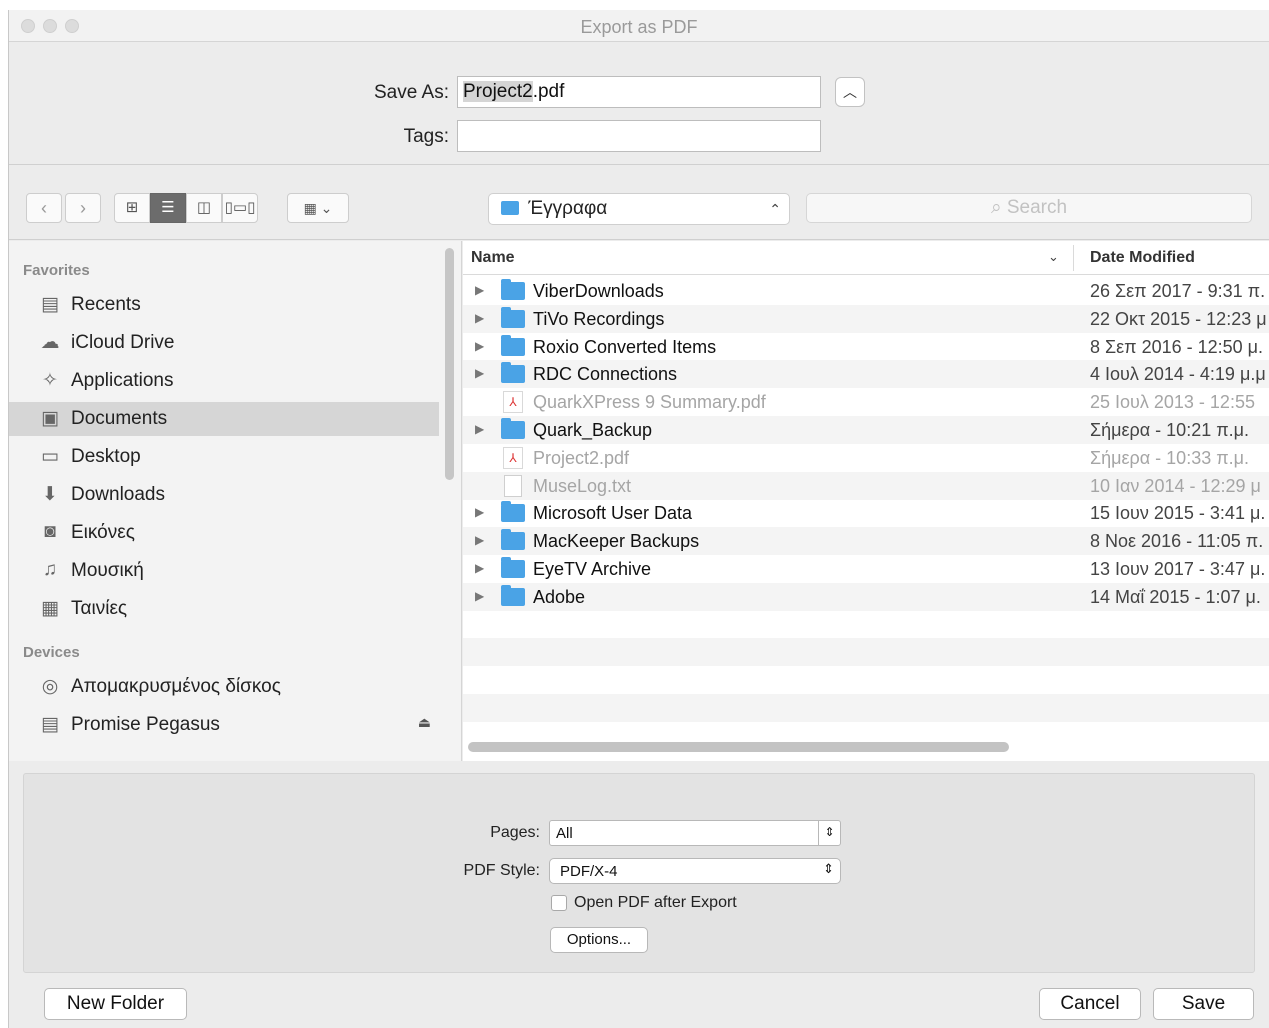  Describe the element at coordinates (639, 136) in the screenshot. I see `tags-input` at that location.